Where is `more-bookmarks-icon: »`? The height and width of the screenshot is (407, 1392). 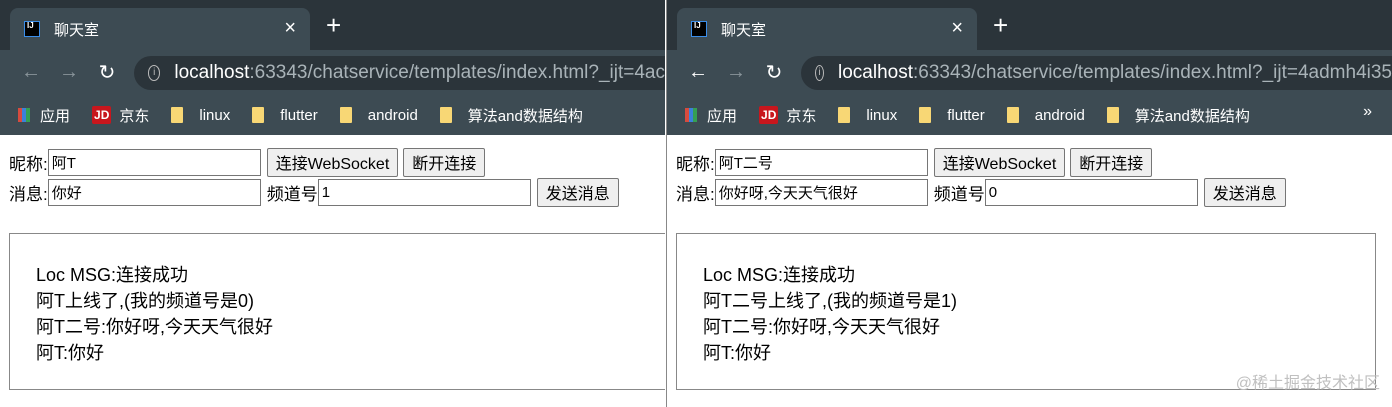 more-bookmarks-icon: » is located at coordinates (1367, 112).